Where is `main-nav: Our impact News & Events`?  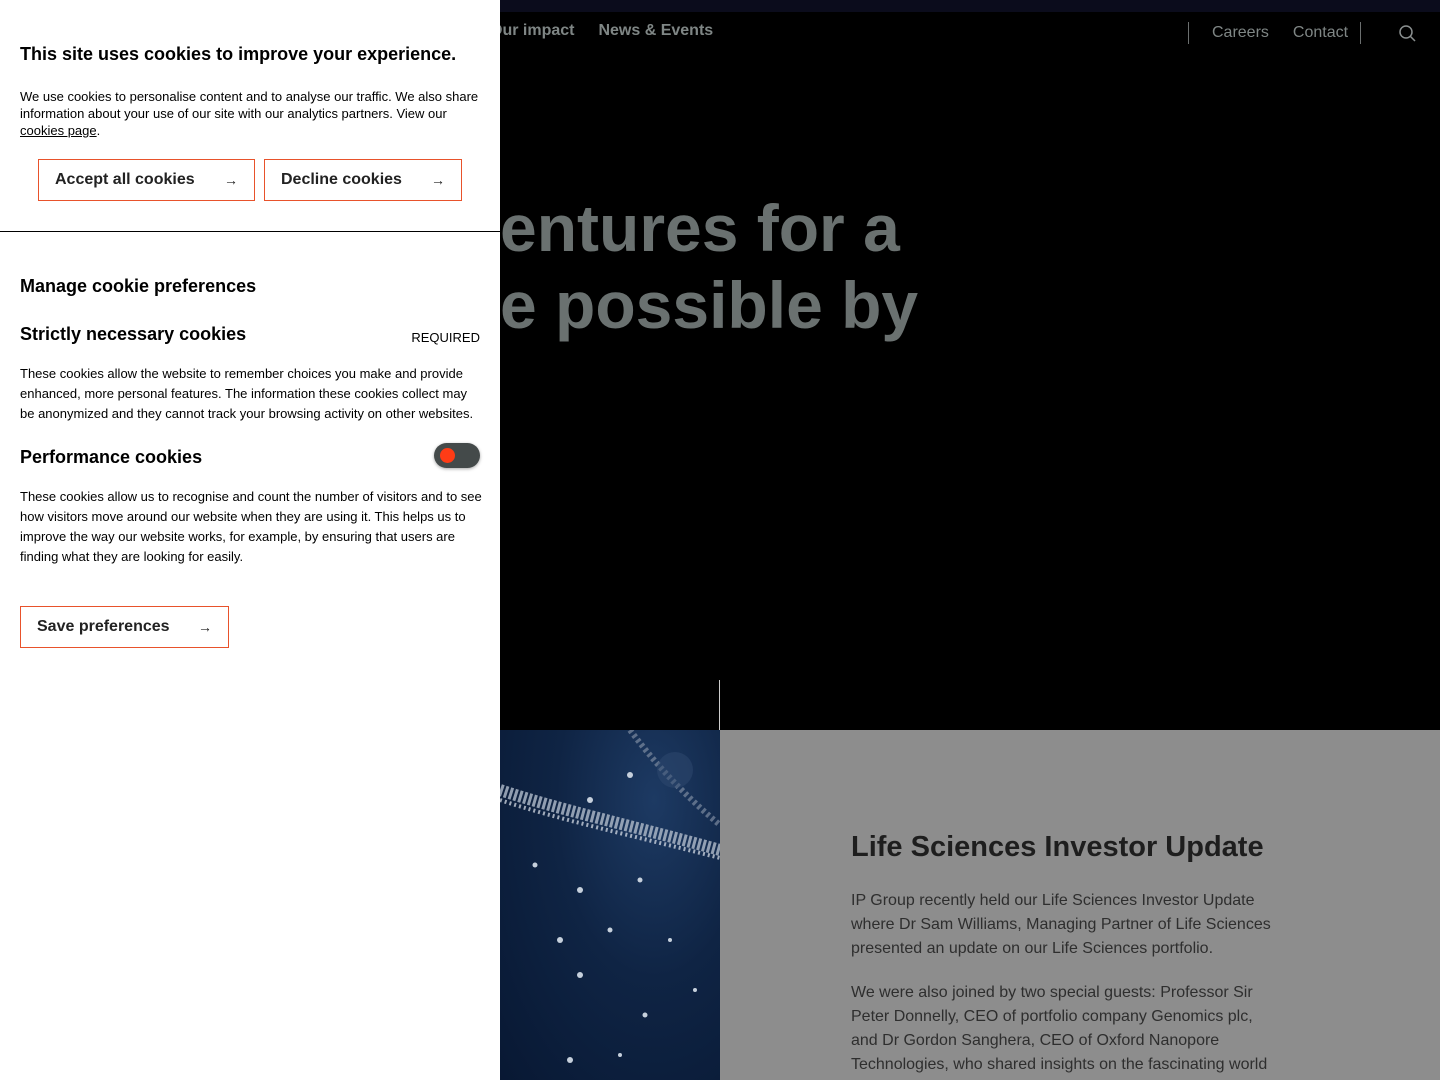 main-nav: Our impact News & Events is located at coordinates (601, 31).